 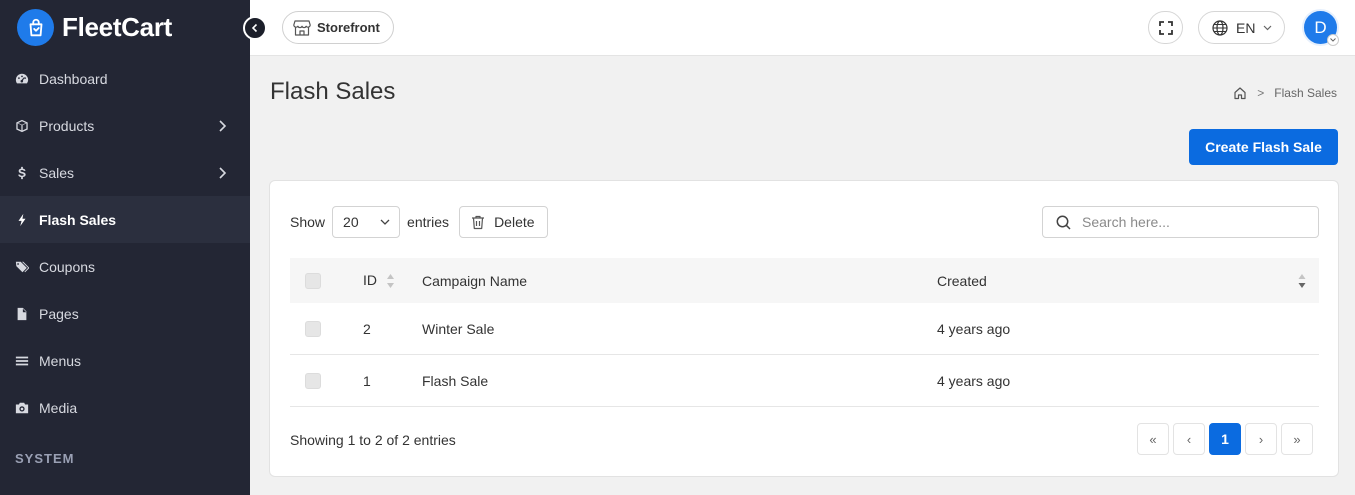 I want to click on brand-name: FleetCart, so click(x=117, y=27).